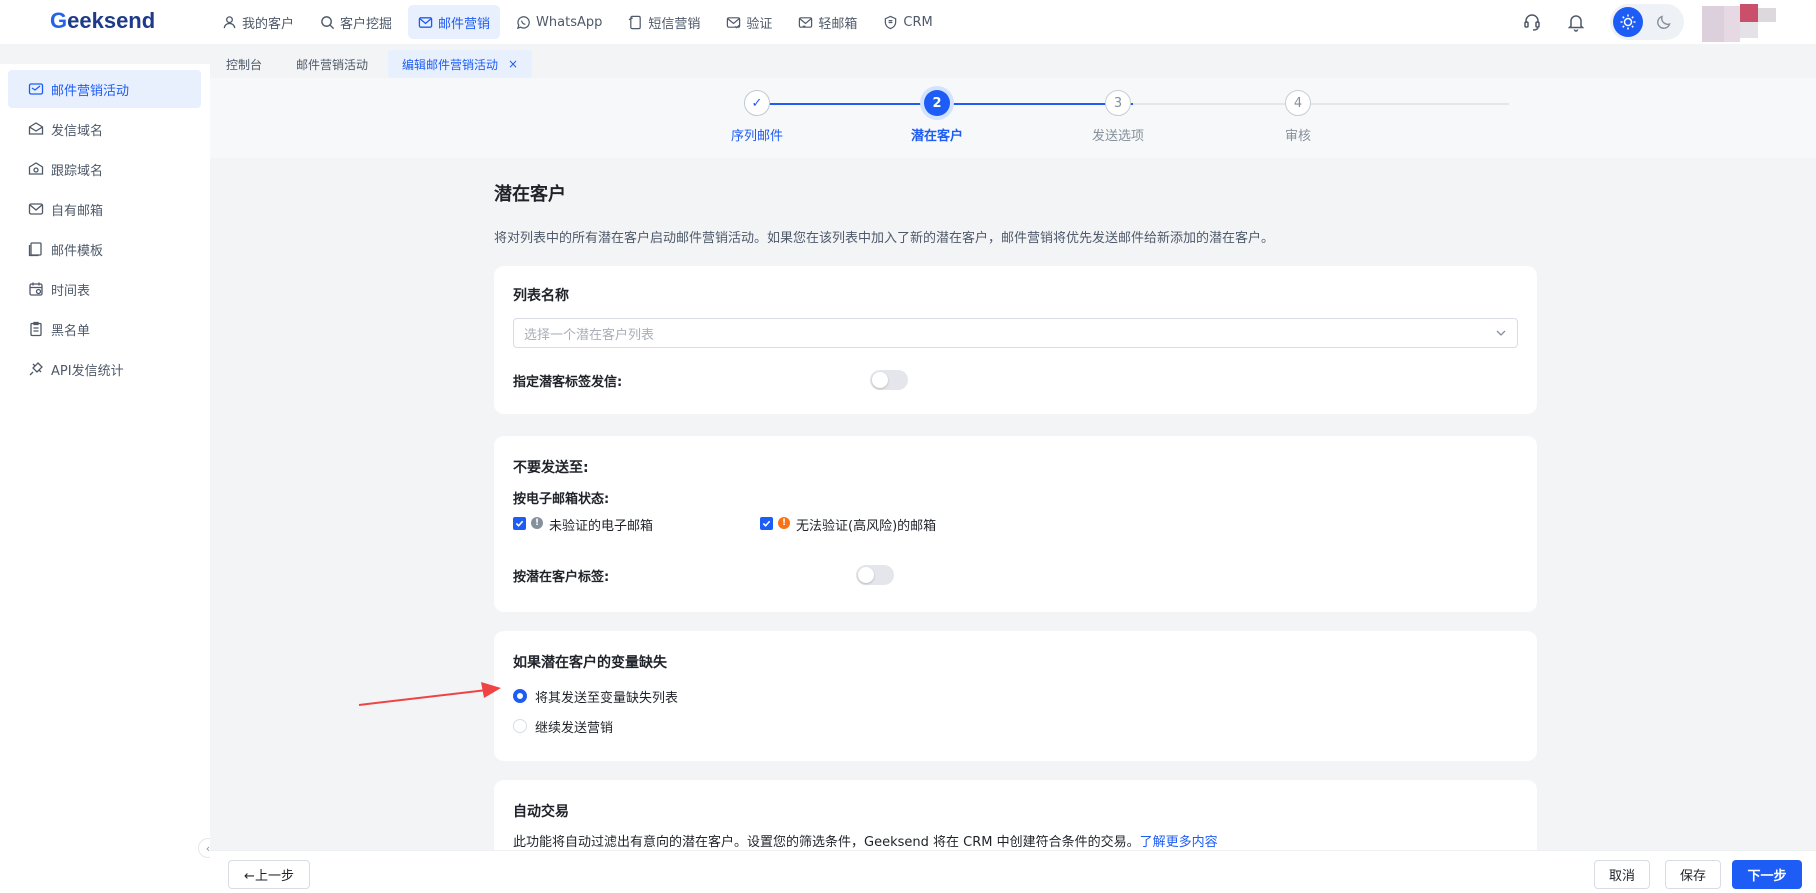 The image size is (1816, 893). I want to click on tab-email-campaigns: 邮件营销活动, so click(332, 64).